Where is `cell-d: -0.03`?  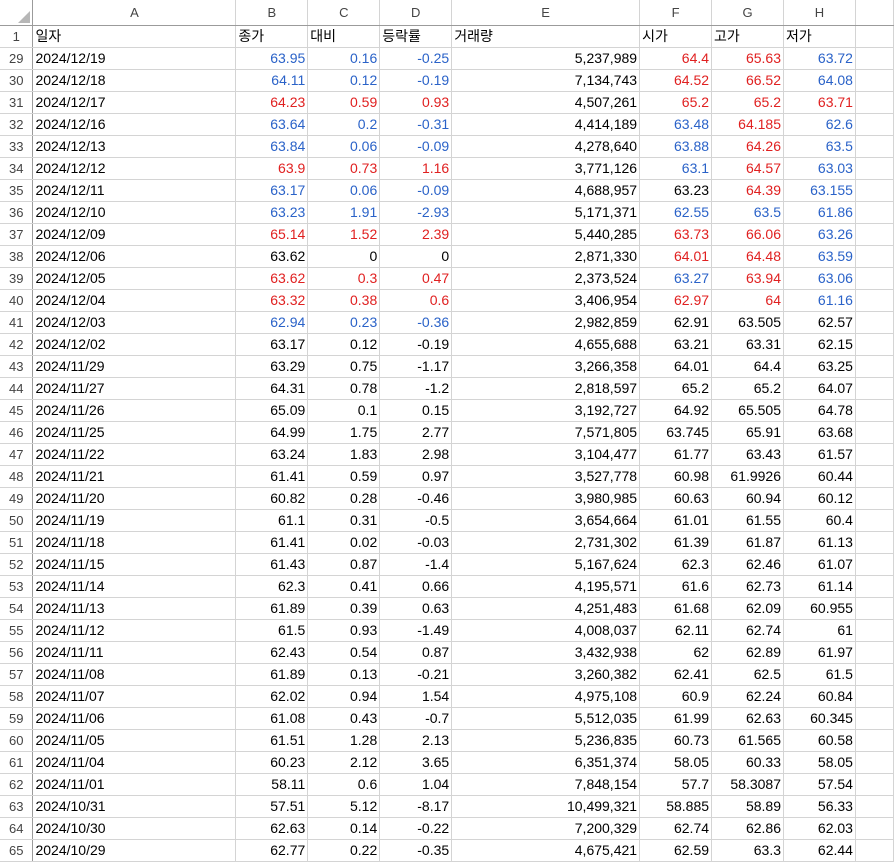 cell-d: -0.03 is located at coordinates (416, 542).